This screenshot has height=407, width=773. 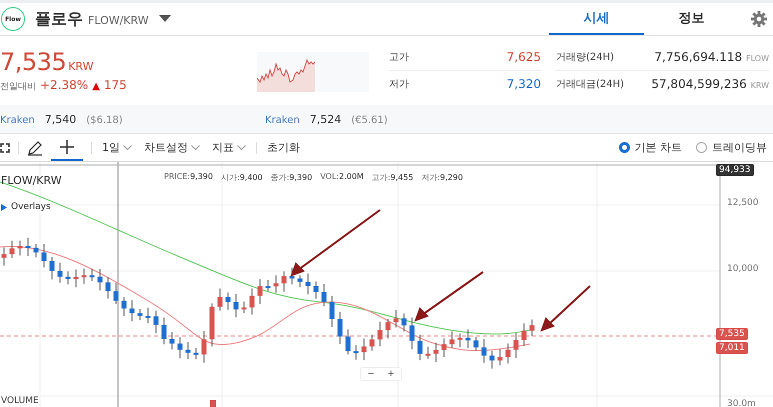 What do you see at coordinates (4, 207) in the screenshot?
I see `triangle-icon` at bounding box center [4, 207].